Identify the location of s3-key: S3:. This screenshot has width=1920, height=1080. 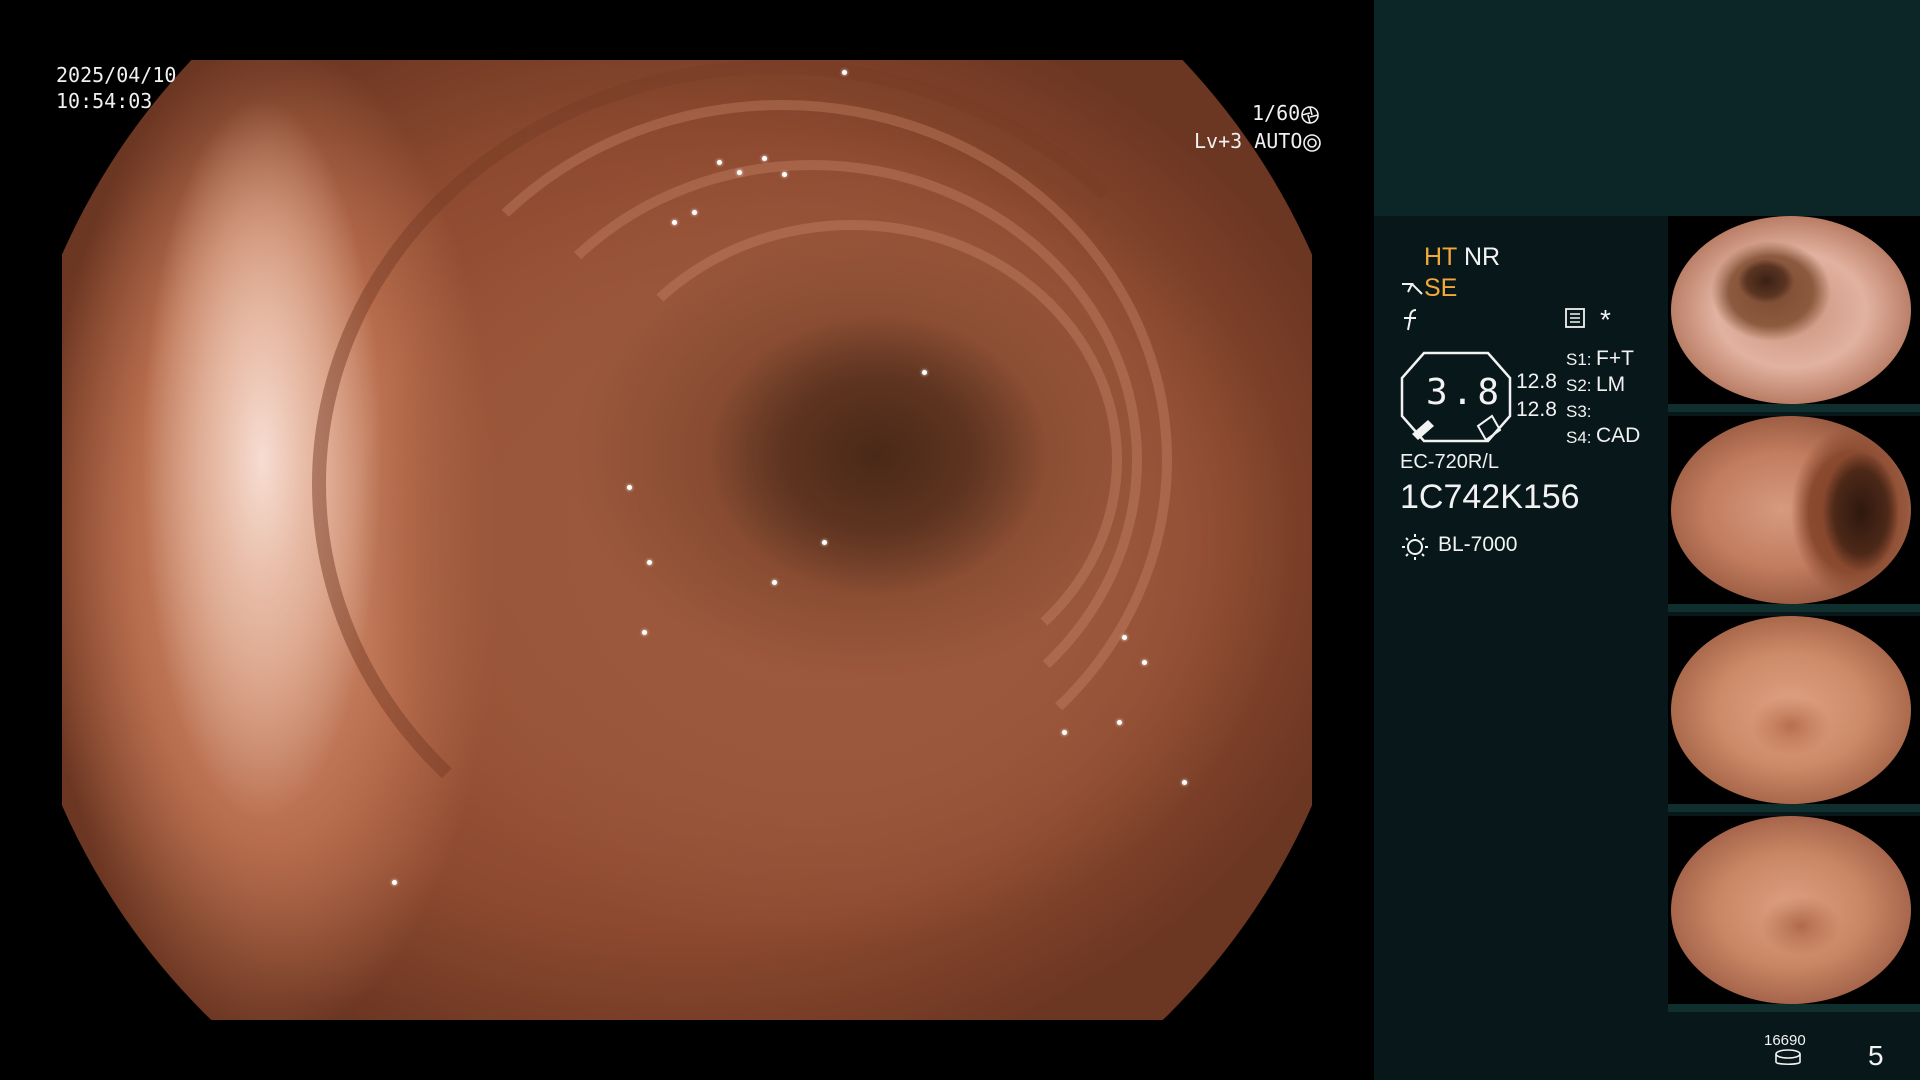
(1579, 411).